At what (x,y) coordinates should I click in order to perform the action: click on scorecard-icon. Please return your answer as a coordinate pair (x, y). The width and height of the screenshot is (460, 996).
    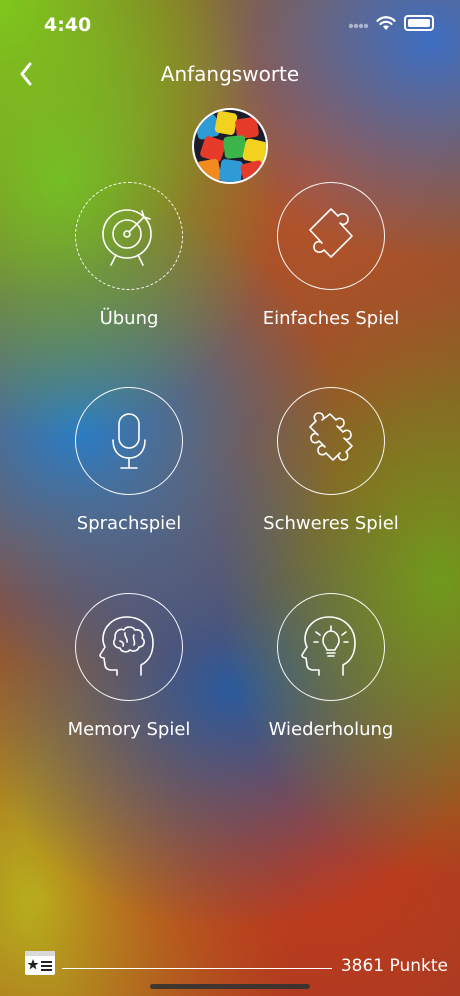
    Looking at the image, I should click on (40, 963).